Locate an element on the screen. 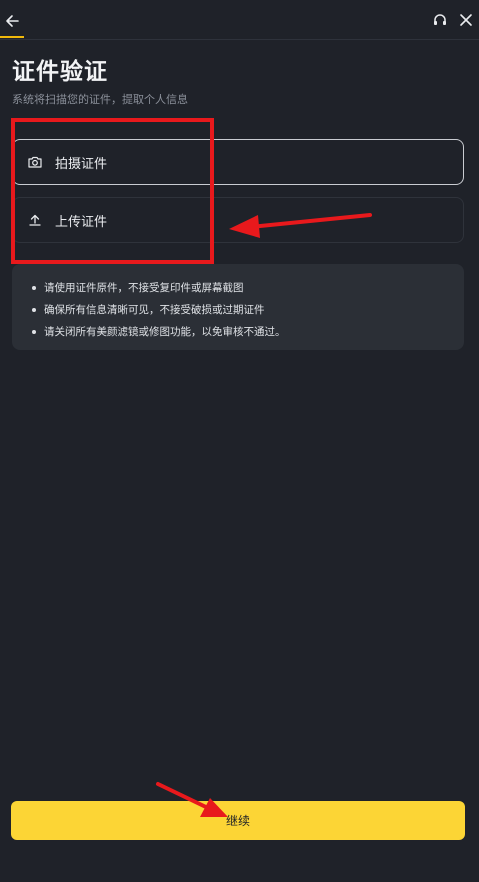 The height and width of the screenshot is (882, 479). take-photo-option: 拍摄证件 is located at coordinates (238, 162).